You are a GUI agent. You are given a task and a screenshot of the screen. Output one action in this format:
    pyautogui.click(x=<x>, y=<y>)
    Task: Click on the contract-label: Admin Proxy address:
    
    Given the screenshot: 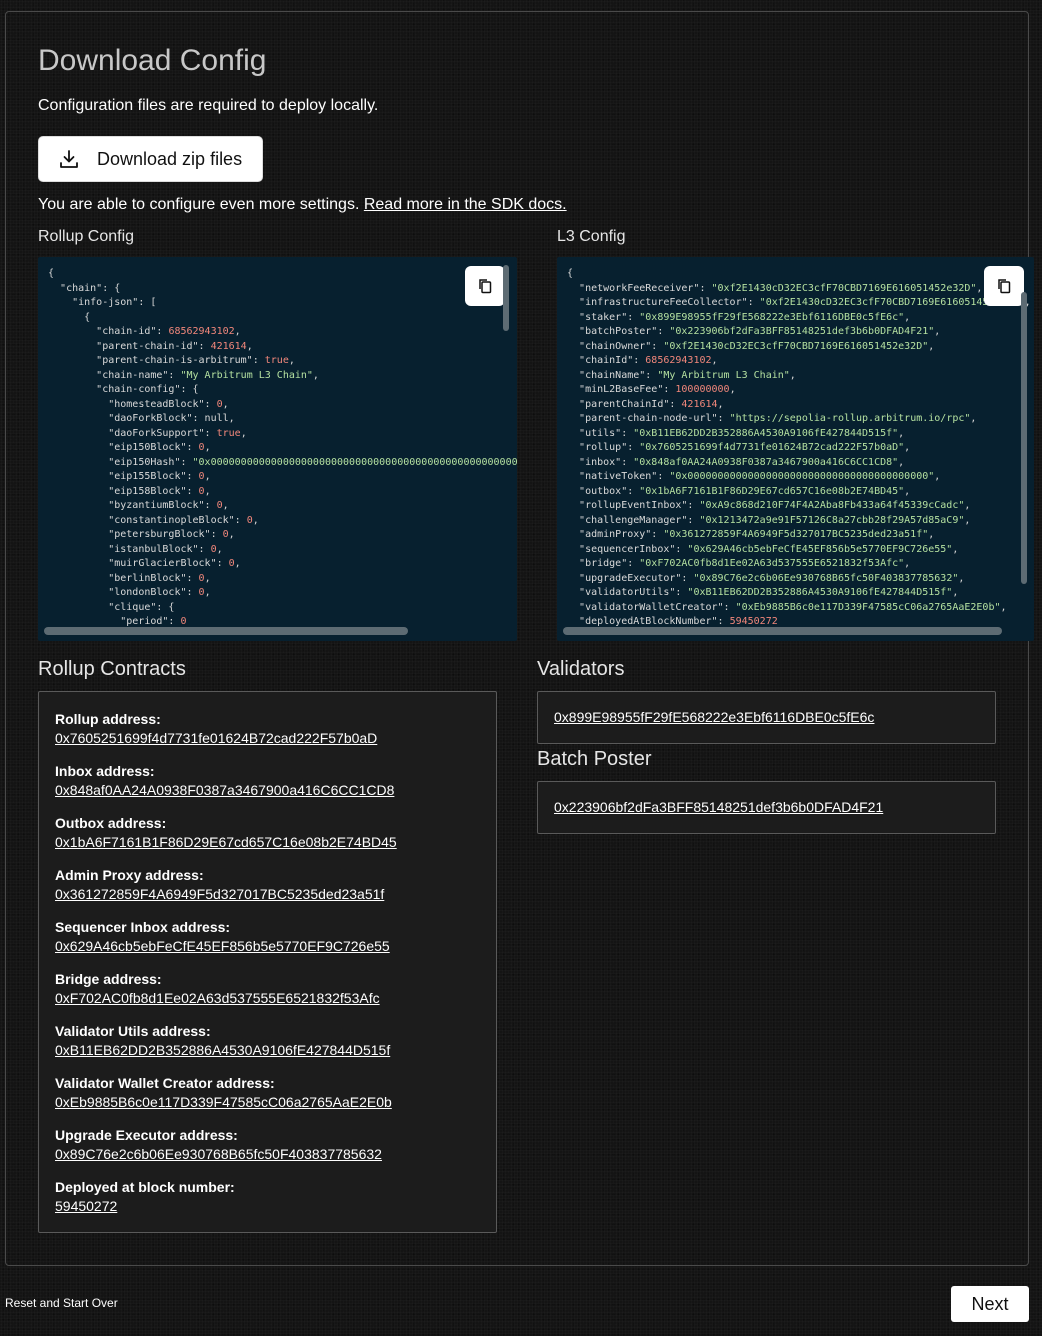 What is the action you would take?
    pyautogui.click(x=129, y=875)
    